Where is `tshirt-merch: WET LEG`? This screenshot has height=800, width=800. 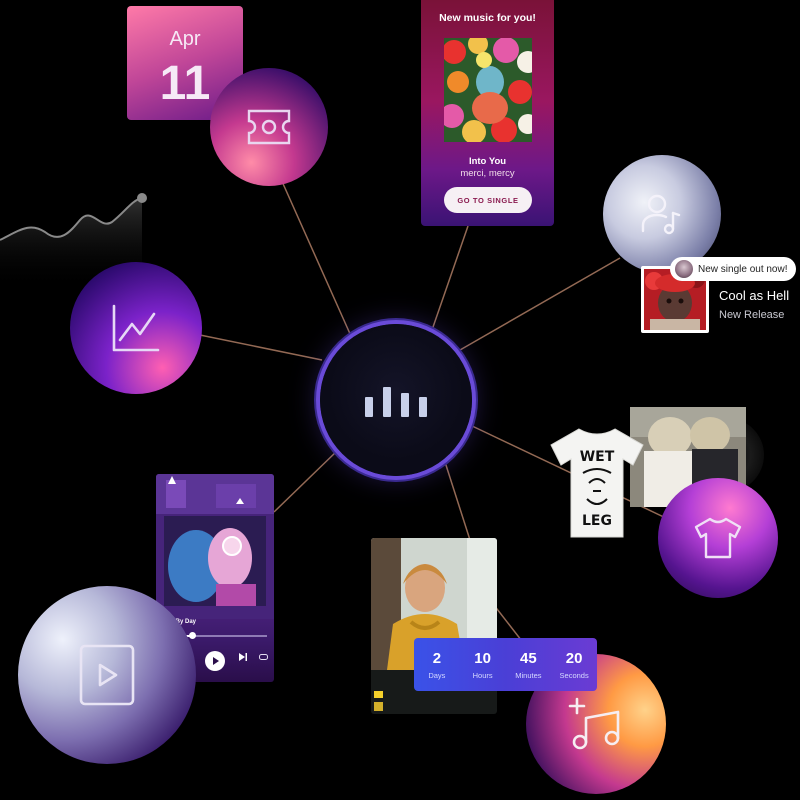 tshirt-merch: WET LEG is located at coordinates (597, 482).